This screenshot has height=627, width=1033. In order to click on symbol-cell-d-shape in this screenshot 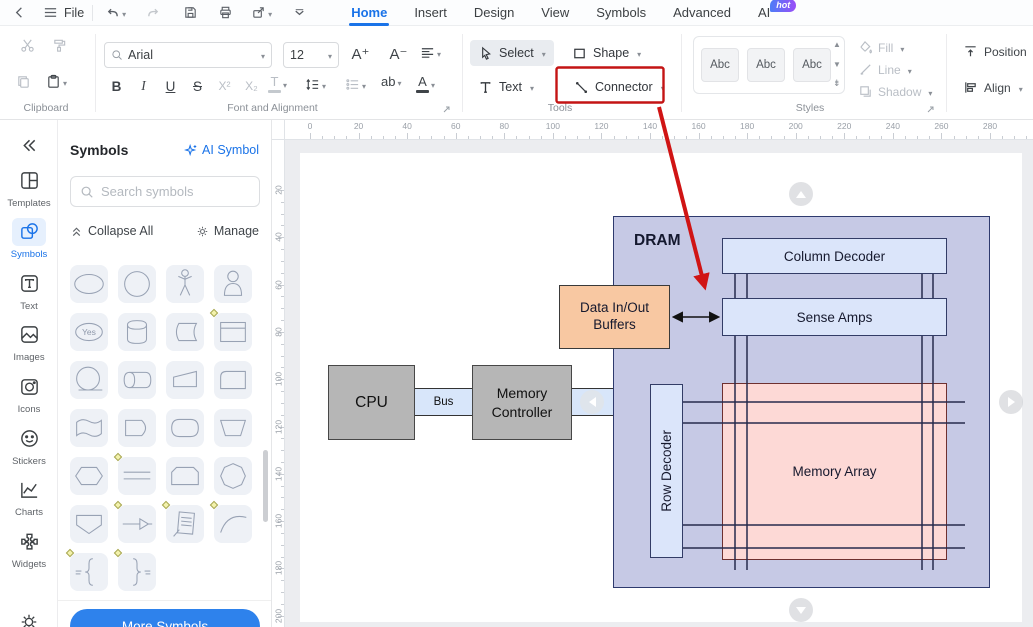, I will do `click(137, 428)`.